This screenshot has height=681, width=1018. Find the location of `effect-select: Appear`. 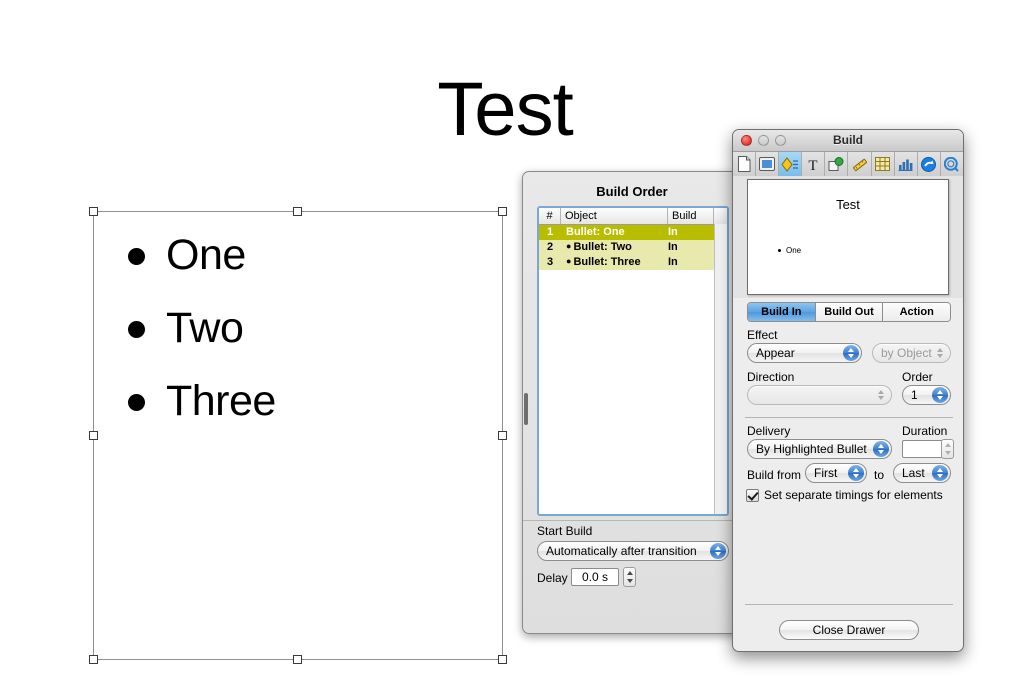

effect-select: Appear is located at coordinates (804, 353).